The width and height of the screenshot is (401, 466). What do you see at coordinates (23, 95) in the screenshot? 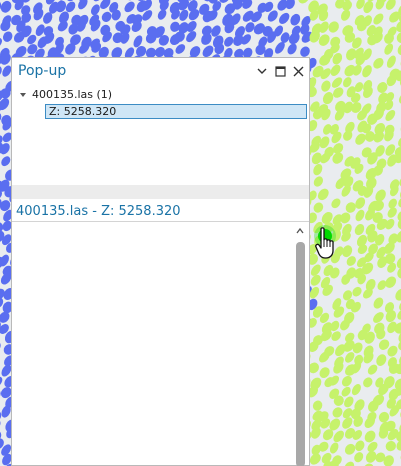
I see `tree-expand-caret-icon` at bounding box center [23, 95].